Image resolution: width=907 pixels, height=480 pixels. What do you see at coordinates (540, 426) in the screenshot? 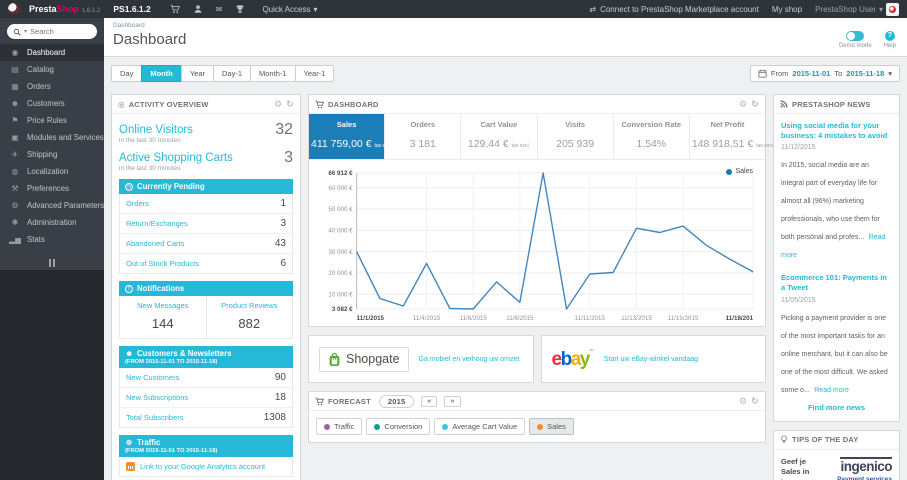
I see `sales-dot-icon` at bounding box center [540, 426].